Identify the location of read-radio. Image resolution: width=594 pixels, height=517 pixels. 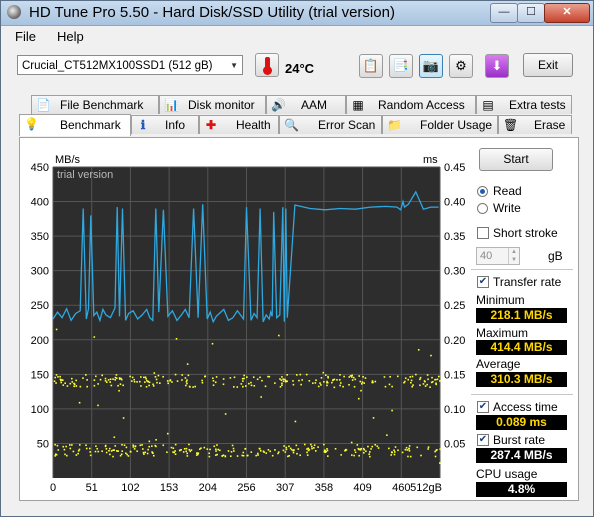
(482, 191).